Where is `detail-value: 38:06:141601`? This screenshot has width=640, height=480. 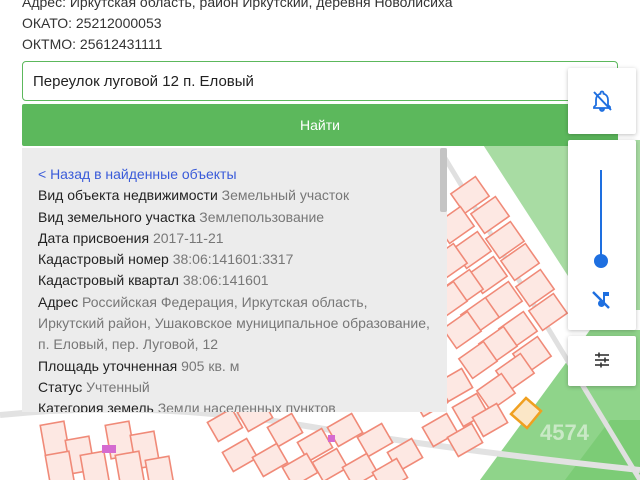 detail-value: 38:06:141601 is located at coordinates (225, 280).